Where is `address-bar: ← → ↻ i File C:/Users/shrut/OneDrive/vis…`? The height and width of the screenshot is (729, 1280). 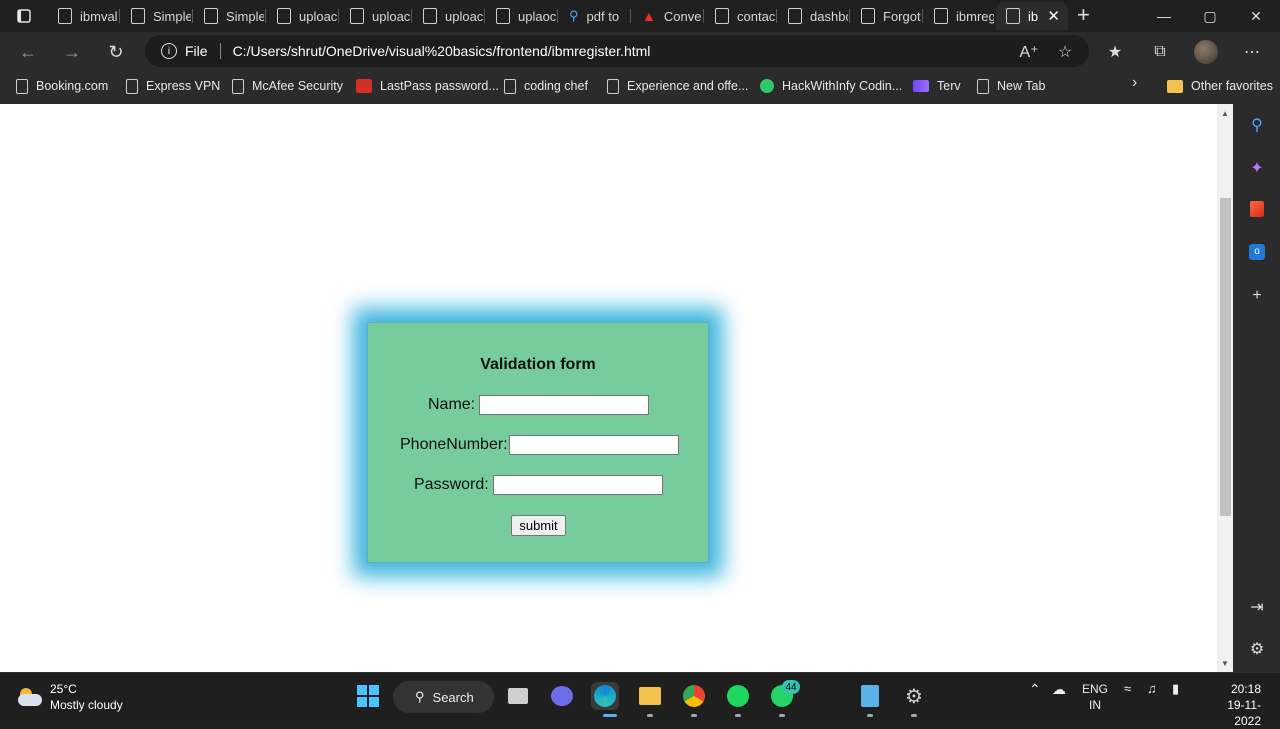 address-bar: ← → ↻ i File C:/Users/shrut/OneDrive/vis… is located at coordinates (640, 51).